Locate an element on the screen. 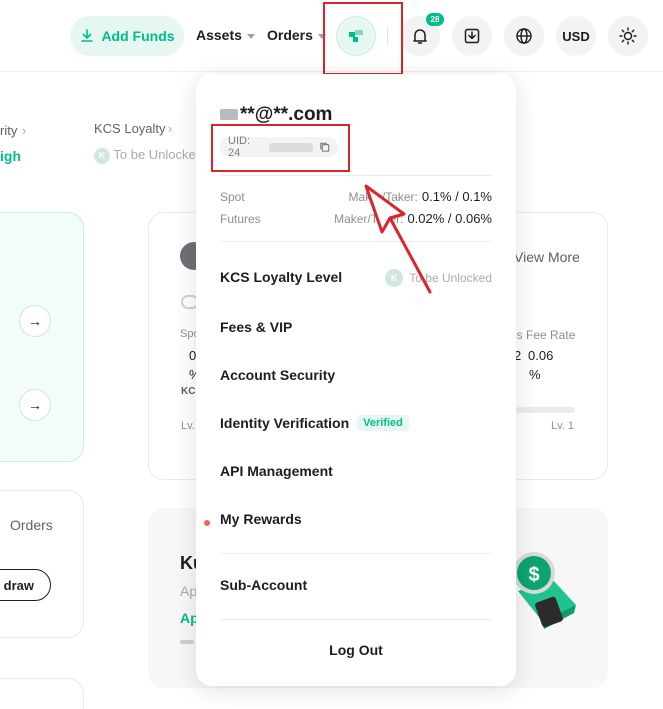  uid-masked-digits is located at coordinates (290, 147).